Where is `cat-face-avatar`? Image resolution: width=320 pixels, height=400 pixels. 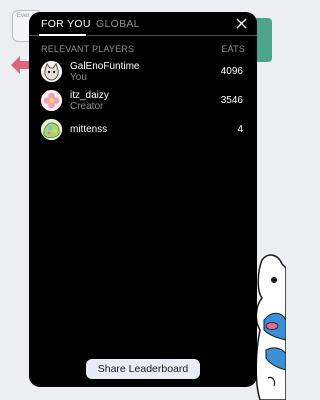 cat-face-avatar is located at coordinates (51, 71).